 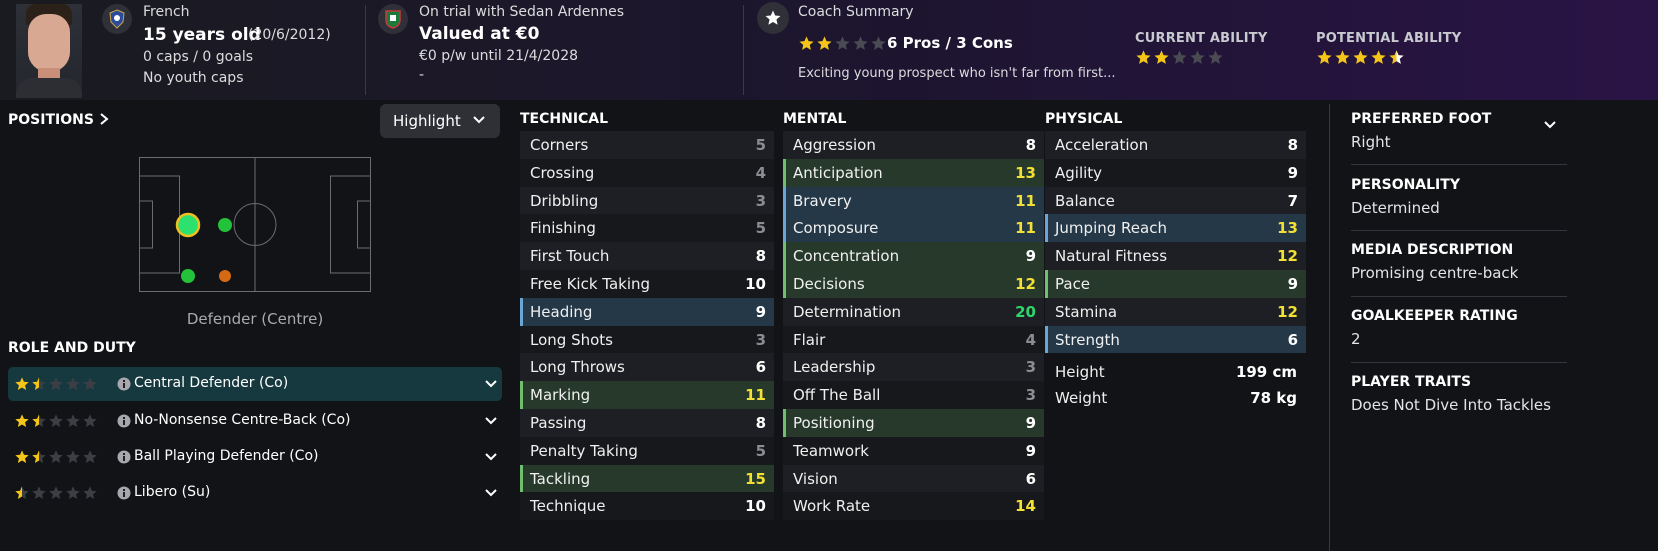 What do you see at coordinates (440, 121) in the screenshot?
I see `highlight-dropdown: Highlight` at bounding box center [440, 121].